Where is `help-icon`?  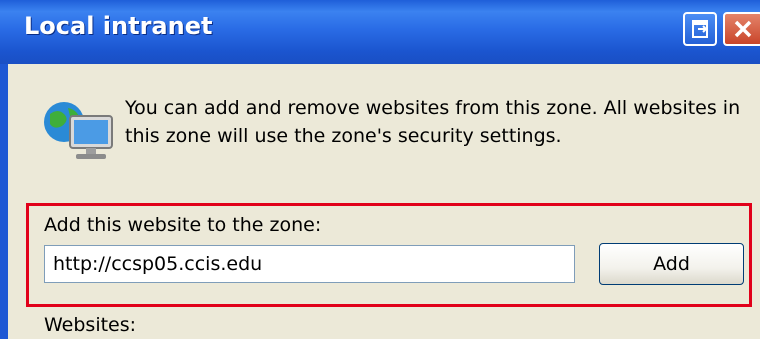 help-icon is located at coordinates (700, 29).